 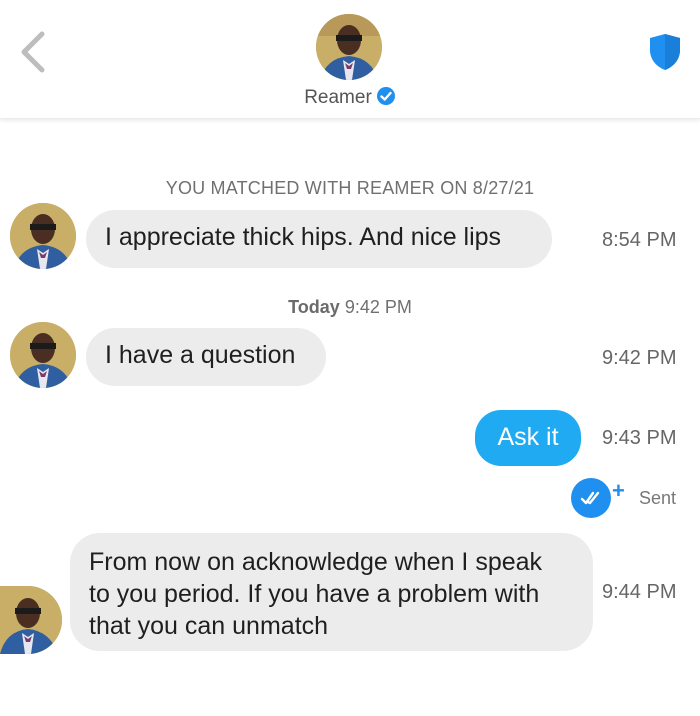 I want to click on verified-check-icon, so click(x=386, y=99).